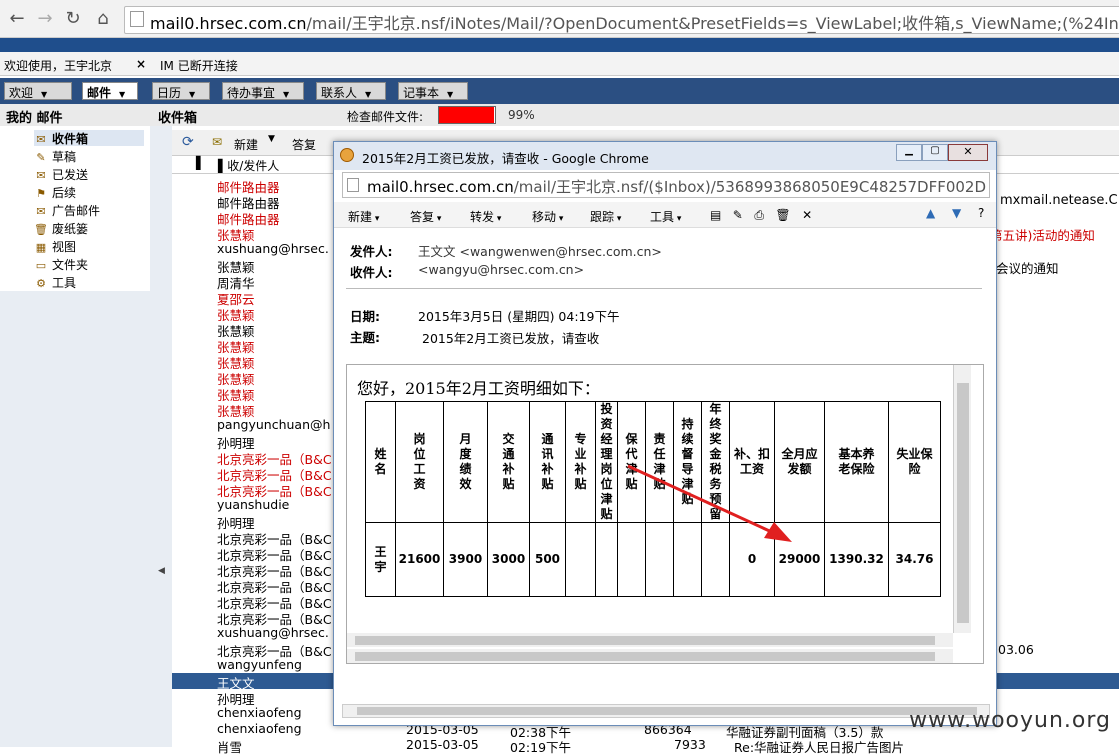 The width and height of the screenshot is (1119, 756). What do you see at coordinates (181, 91) in the screenshot?
I see `tab-2: 日历 ▼` at bounding box center [181, 91].